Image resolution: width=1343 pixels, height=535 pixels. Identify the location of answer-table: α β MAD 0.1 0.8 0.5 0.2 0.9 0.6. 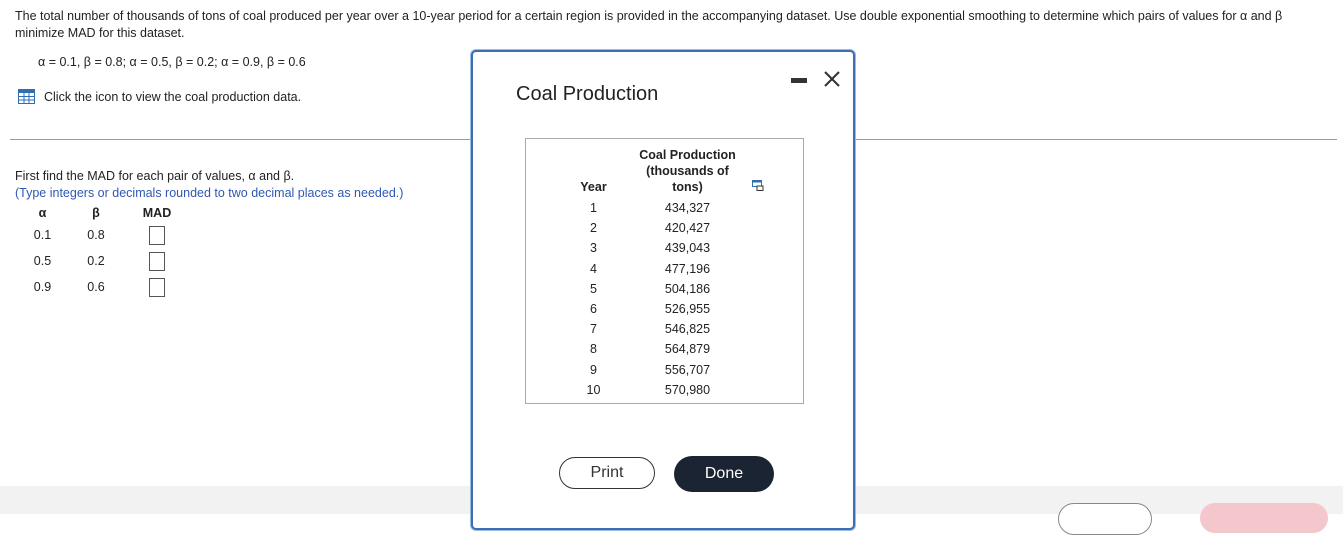
(103, 252).